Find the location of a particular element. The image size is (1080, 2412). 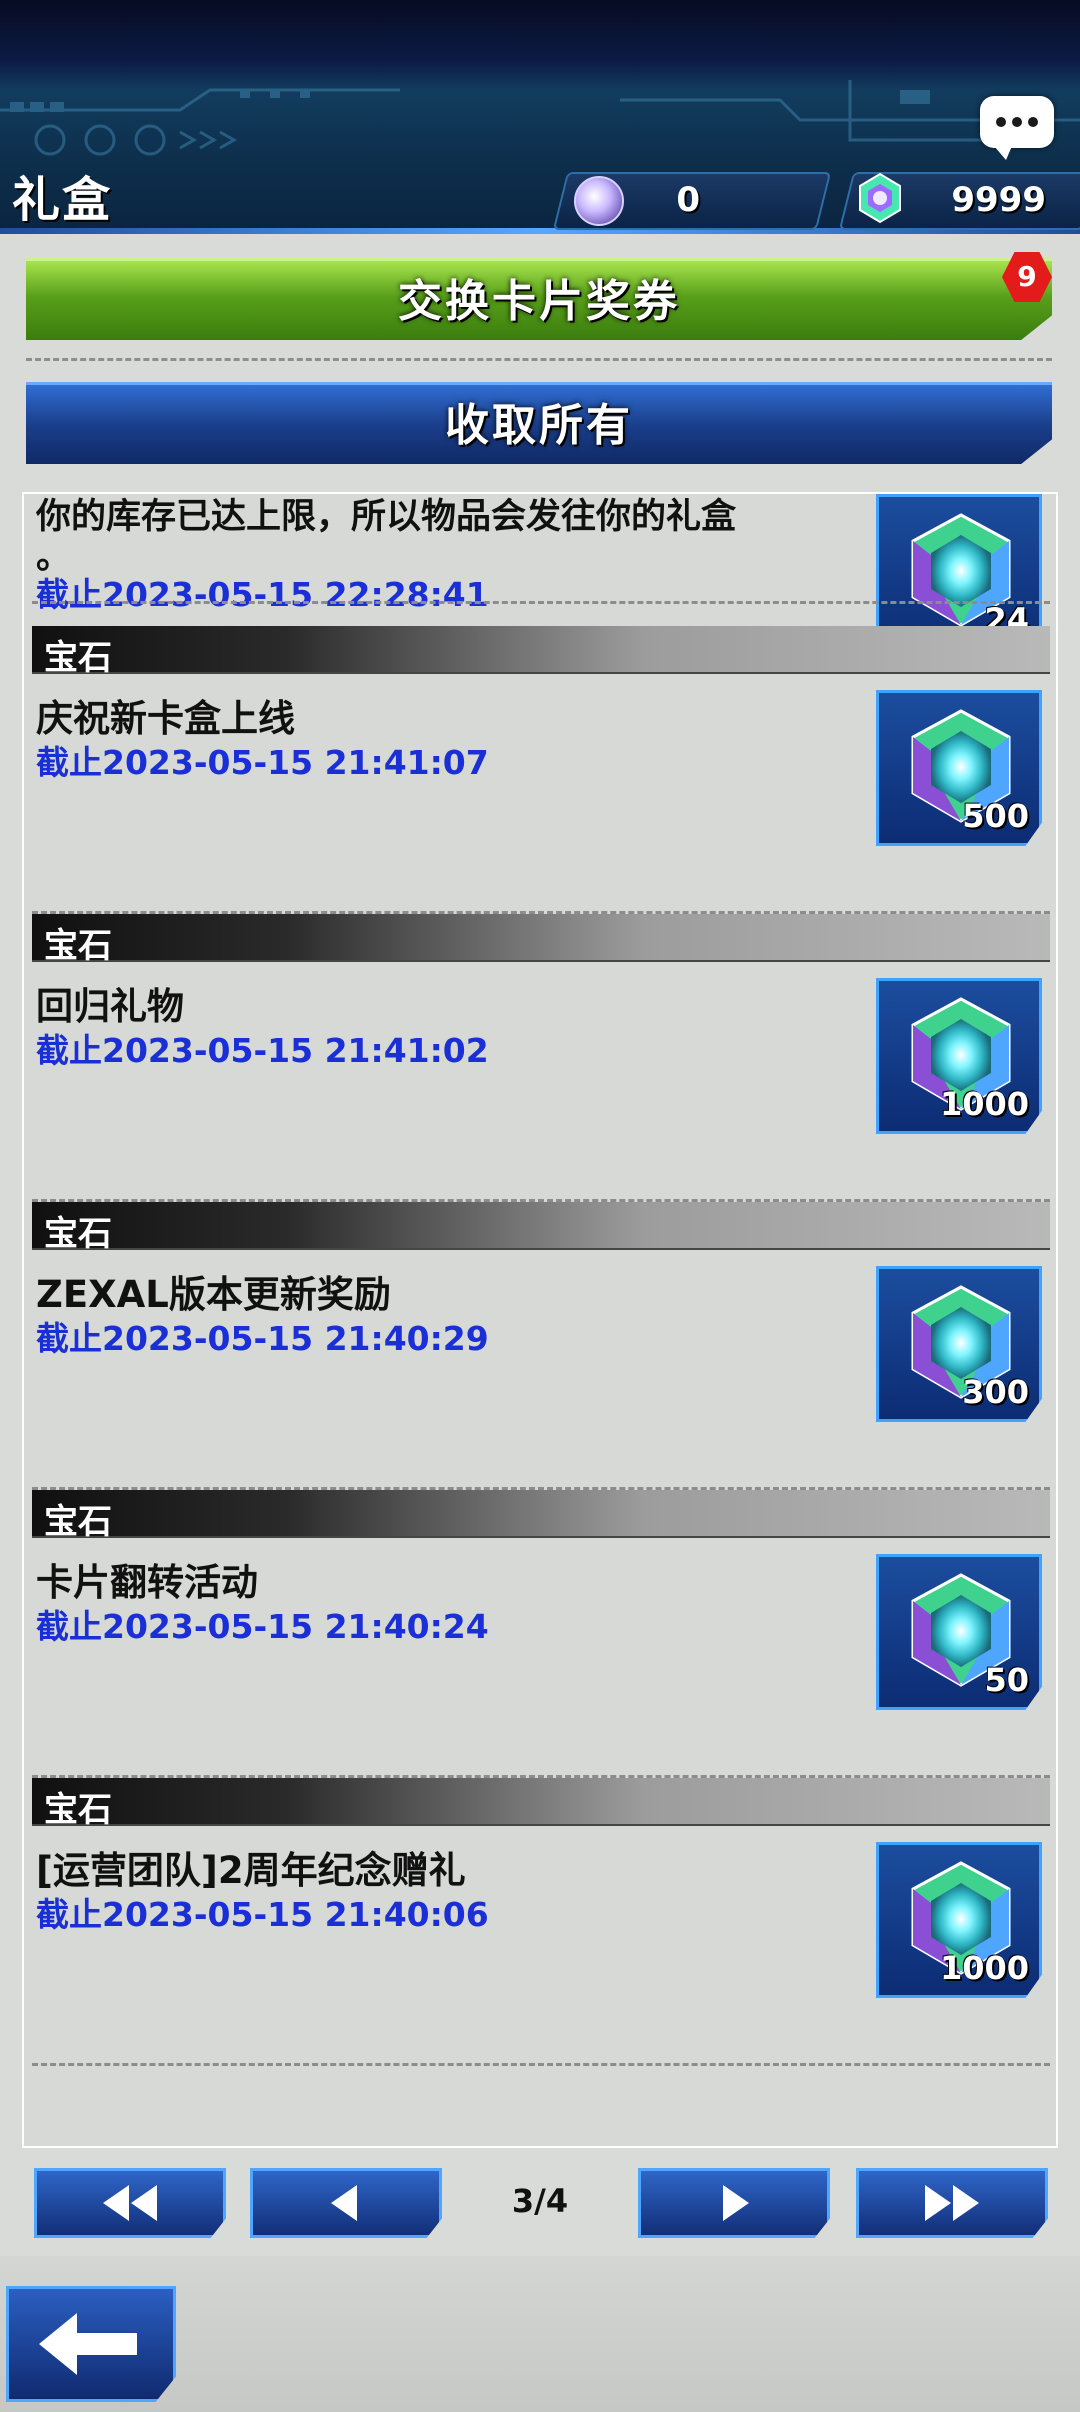

item-expiry: 截止2023-05-15 22:28:41 is located at coordinates (262, 594).